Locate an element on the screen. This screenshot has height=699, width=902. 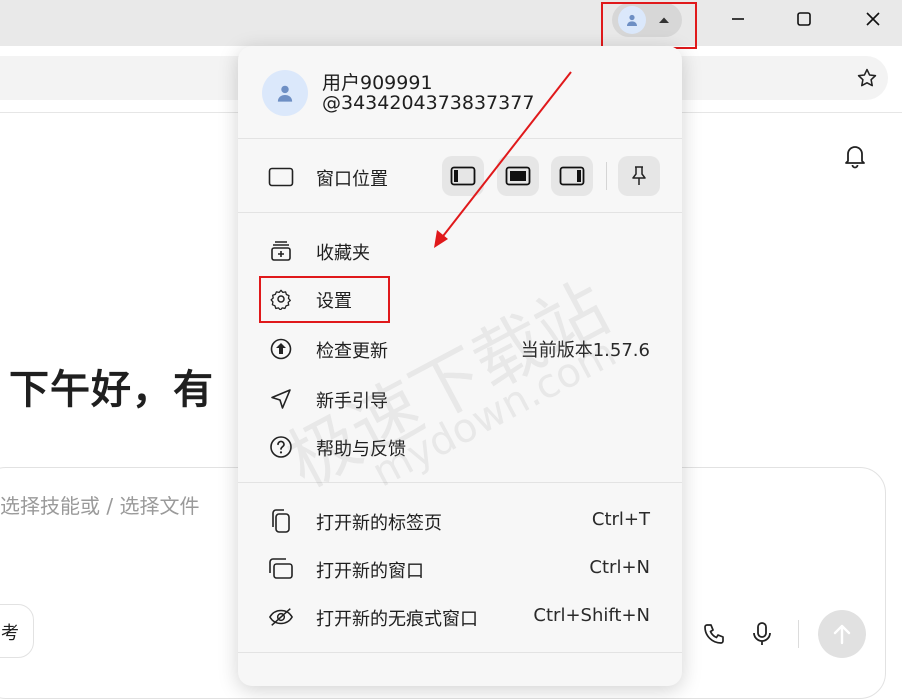
shortcut-label: Ctrl+N is located at coordinates (619, 567).